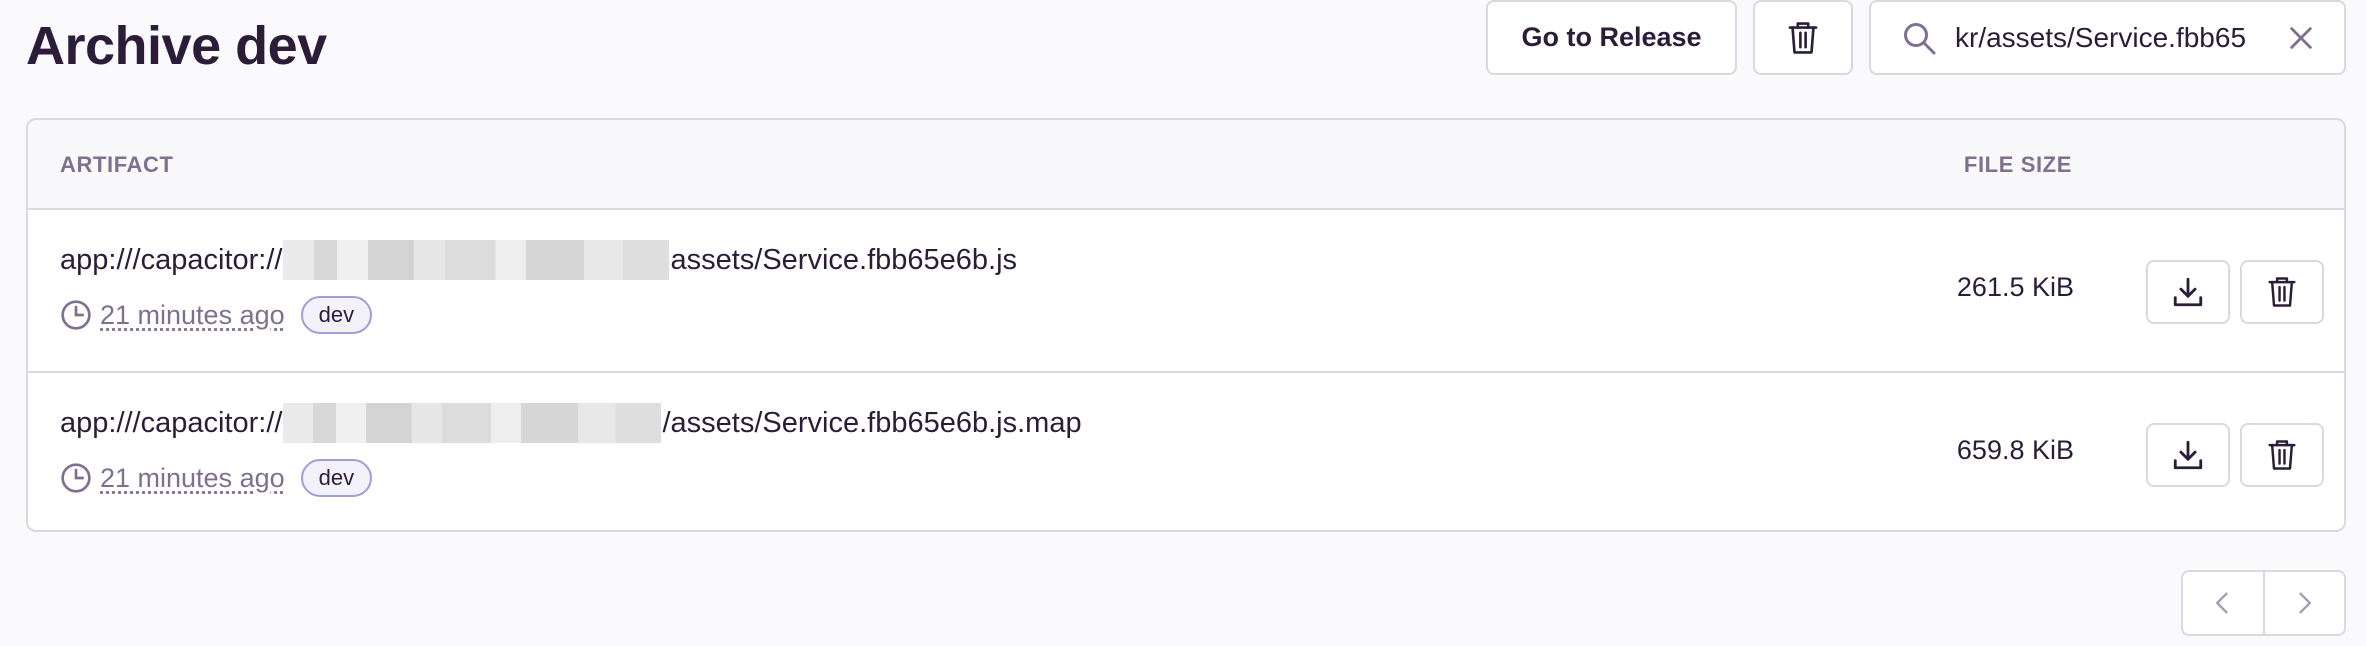 This screenshot has height=646, width=2366. I want to click on column-header-file-size: FILE SIZE, so click(2017, 164).